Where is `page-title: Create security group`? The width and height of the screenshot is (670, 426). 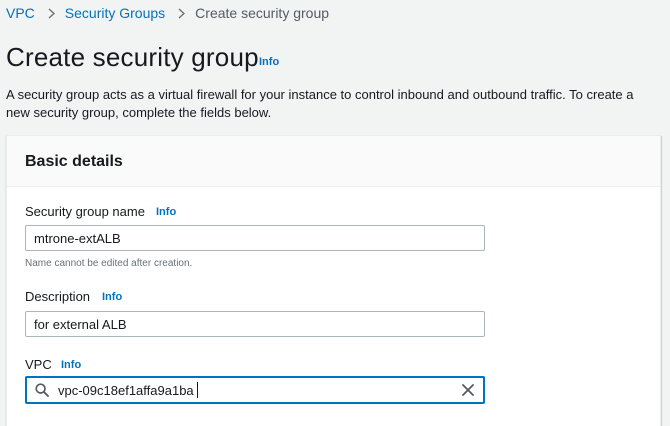
page-title: Create security group is located at coordinates (132, 57).